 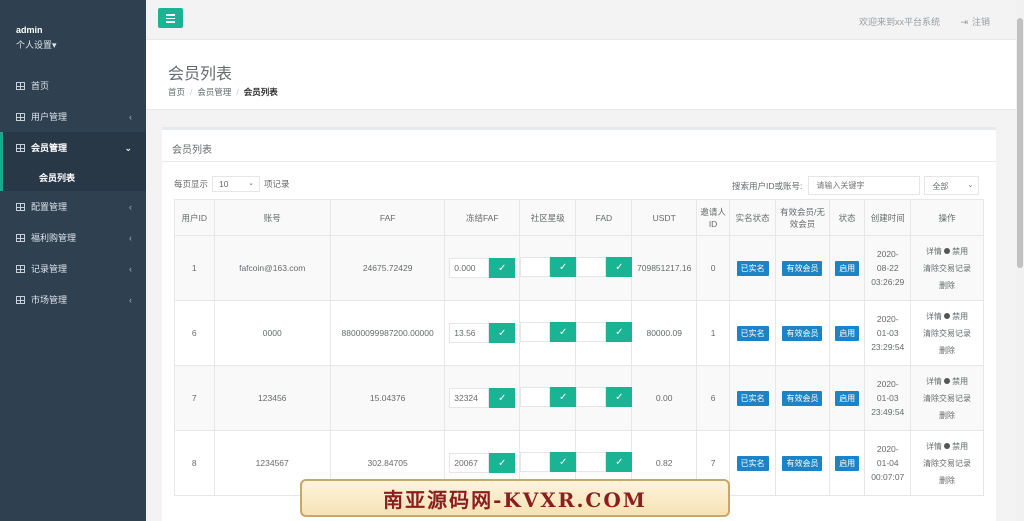 I want to click on col-header: 账号, so click(x=272, y=217).